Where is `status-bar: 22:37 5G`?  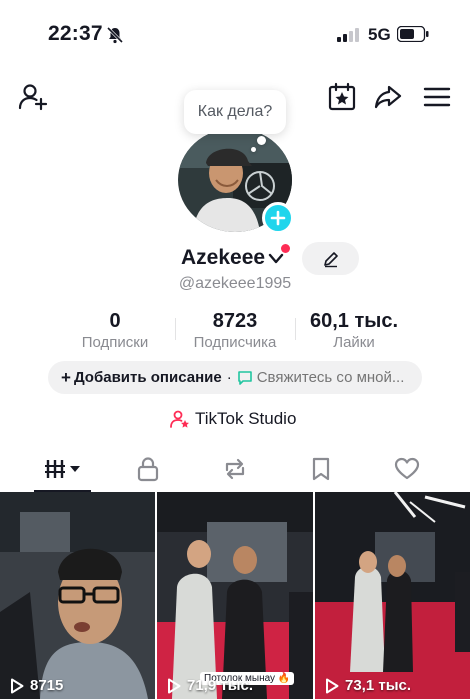 status-bar: 22:37 5G is located at coordinates (235, 35).